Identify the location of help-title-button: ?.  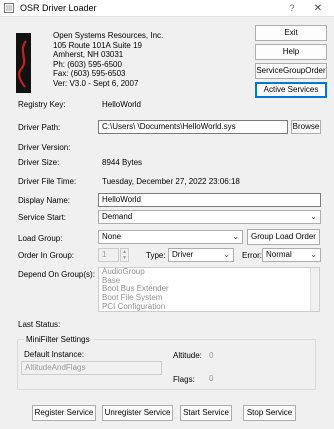
(292, 8).